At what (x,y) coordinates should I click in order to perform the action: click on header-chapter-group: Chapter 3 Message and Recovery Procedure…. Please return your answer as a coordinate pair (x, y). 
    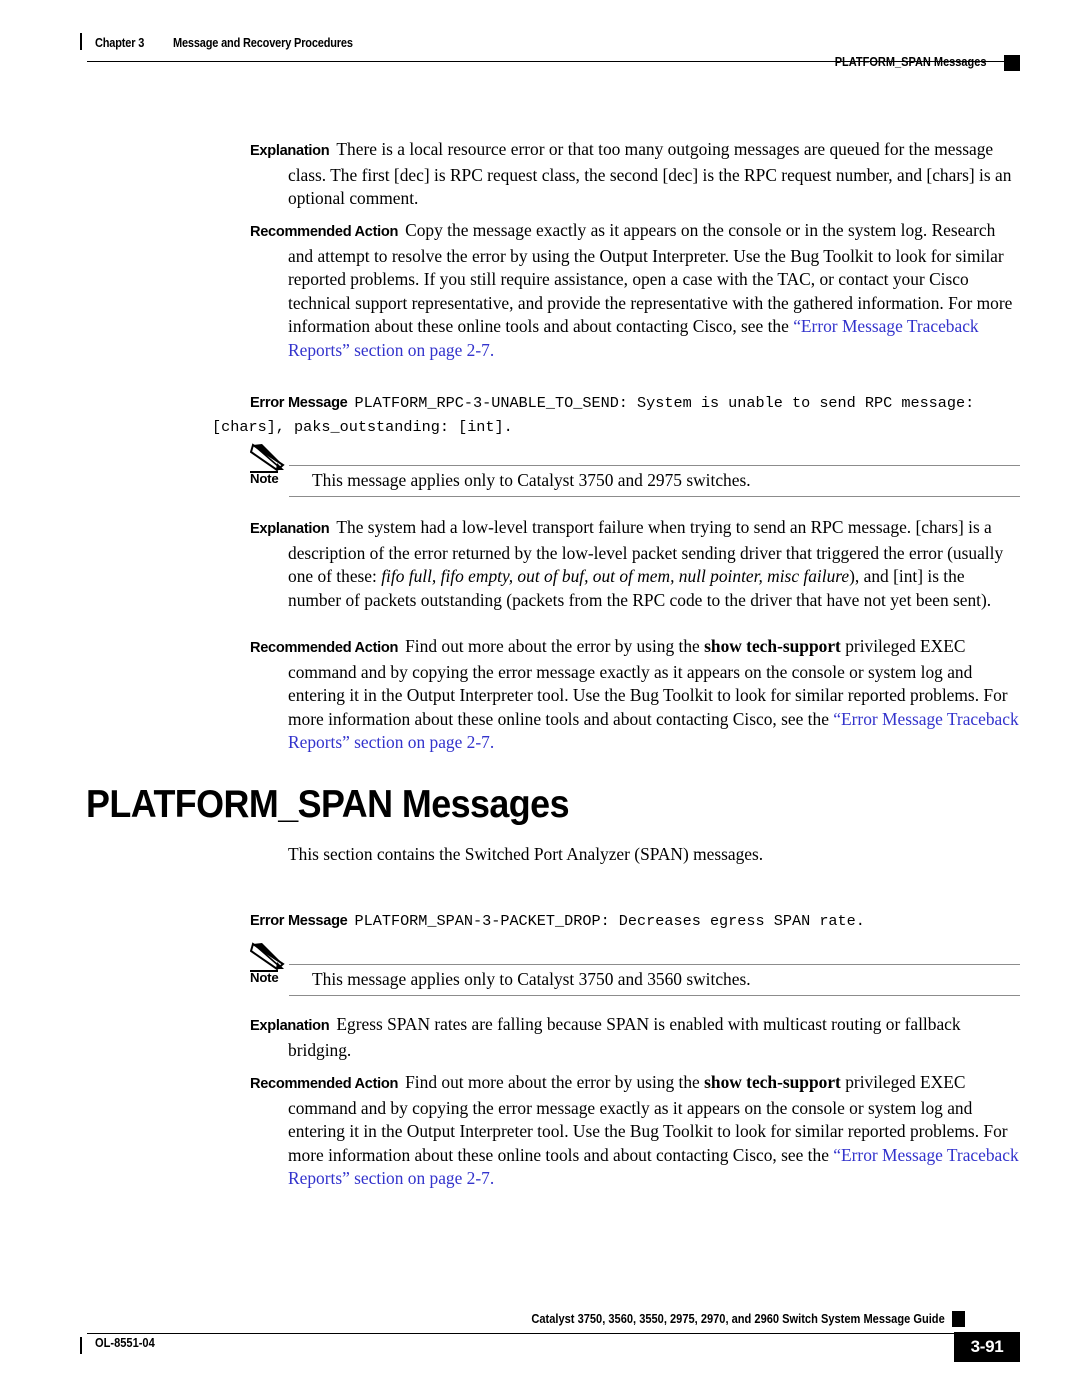
    Looking at the image, I should click on (228, 40).